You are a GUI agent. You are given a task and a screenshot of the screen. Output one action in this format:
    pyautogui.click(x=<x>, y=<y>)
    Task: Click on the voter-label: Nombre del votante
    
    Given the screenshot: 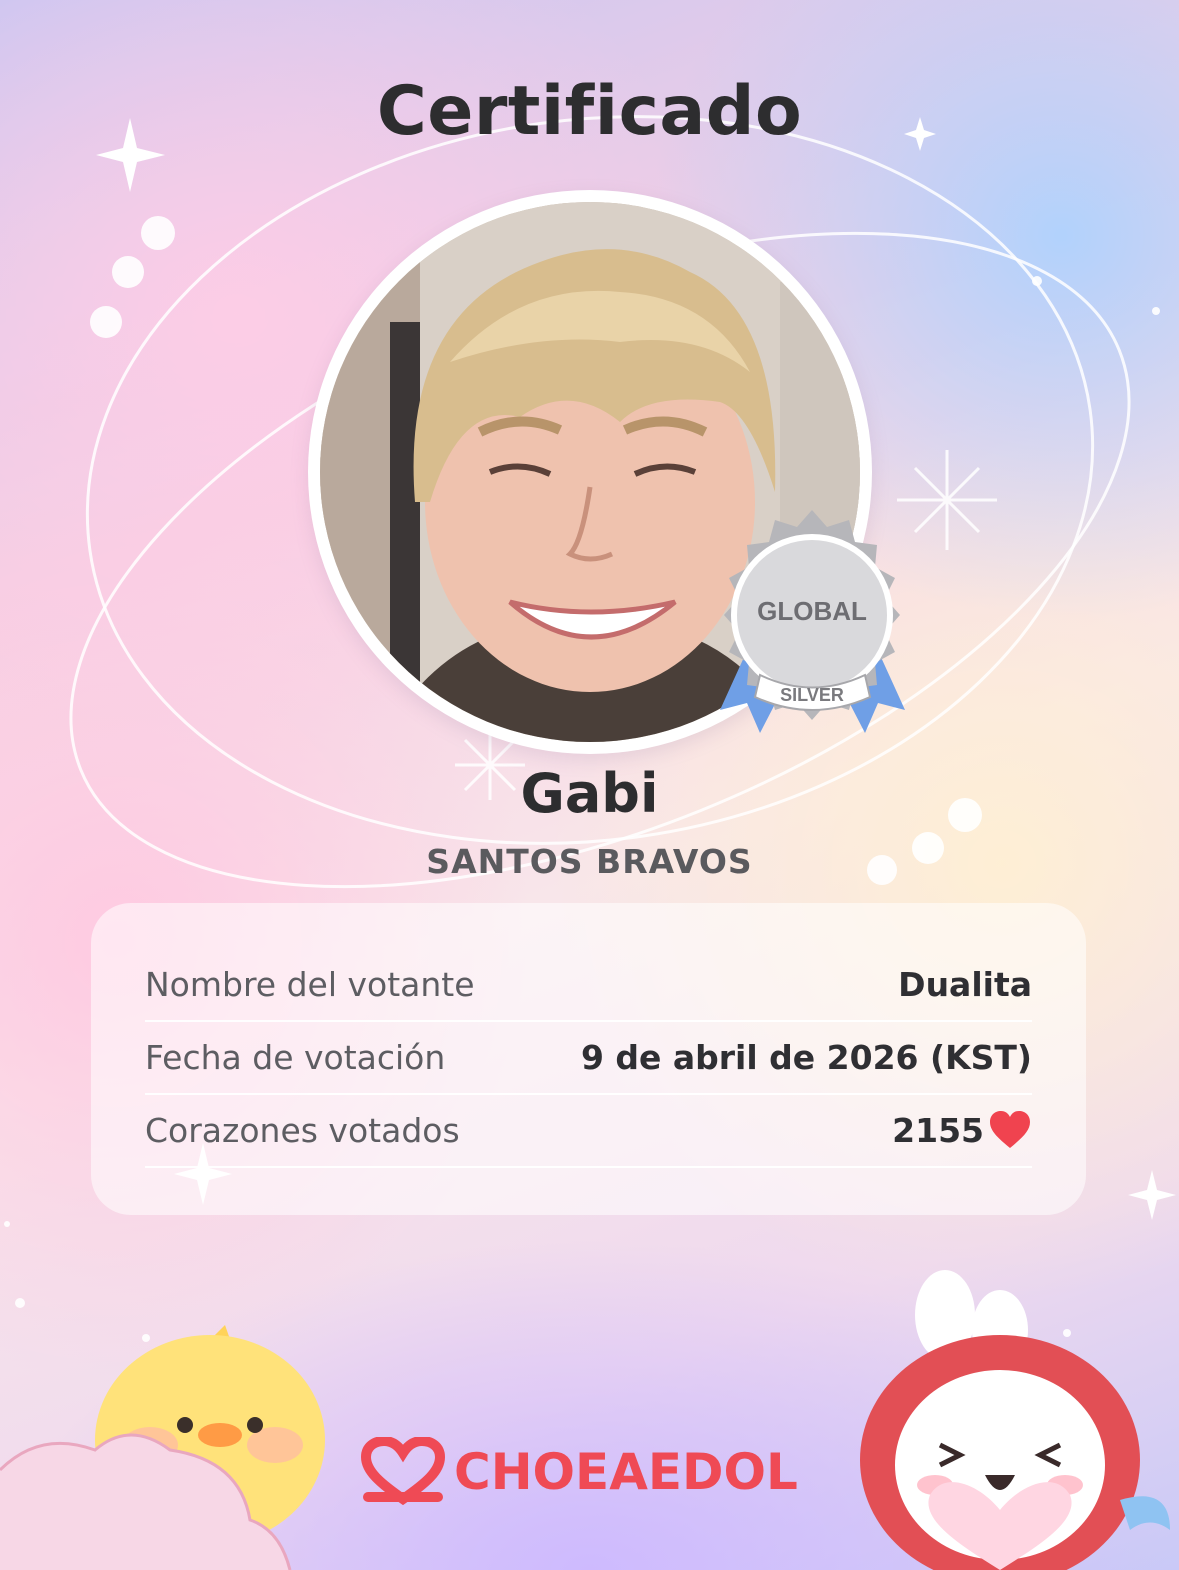 What is the action you would take?
    pyautogui.click(x=310, y=984)
    